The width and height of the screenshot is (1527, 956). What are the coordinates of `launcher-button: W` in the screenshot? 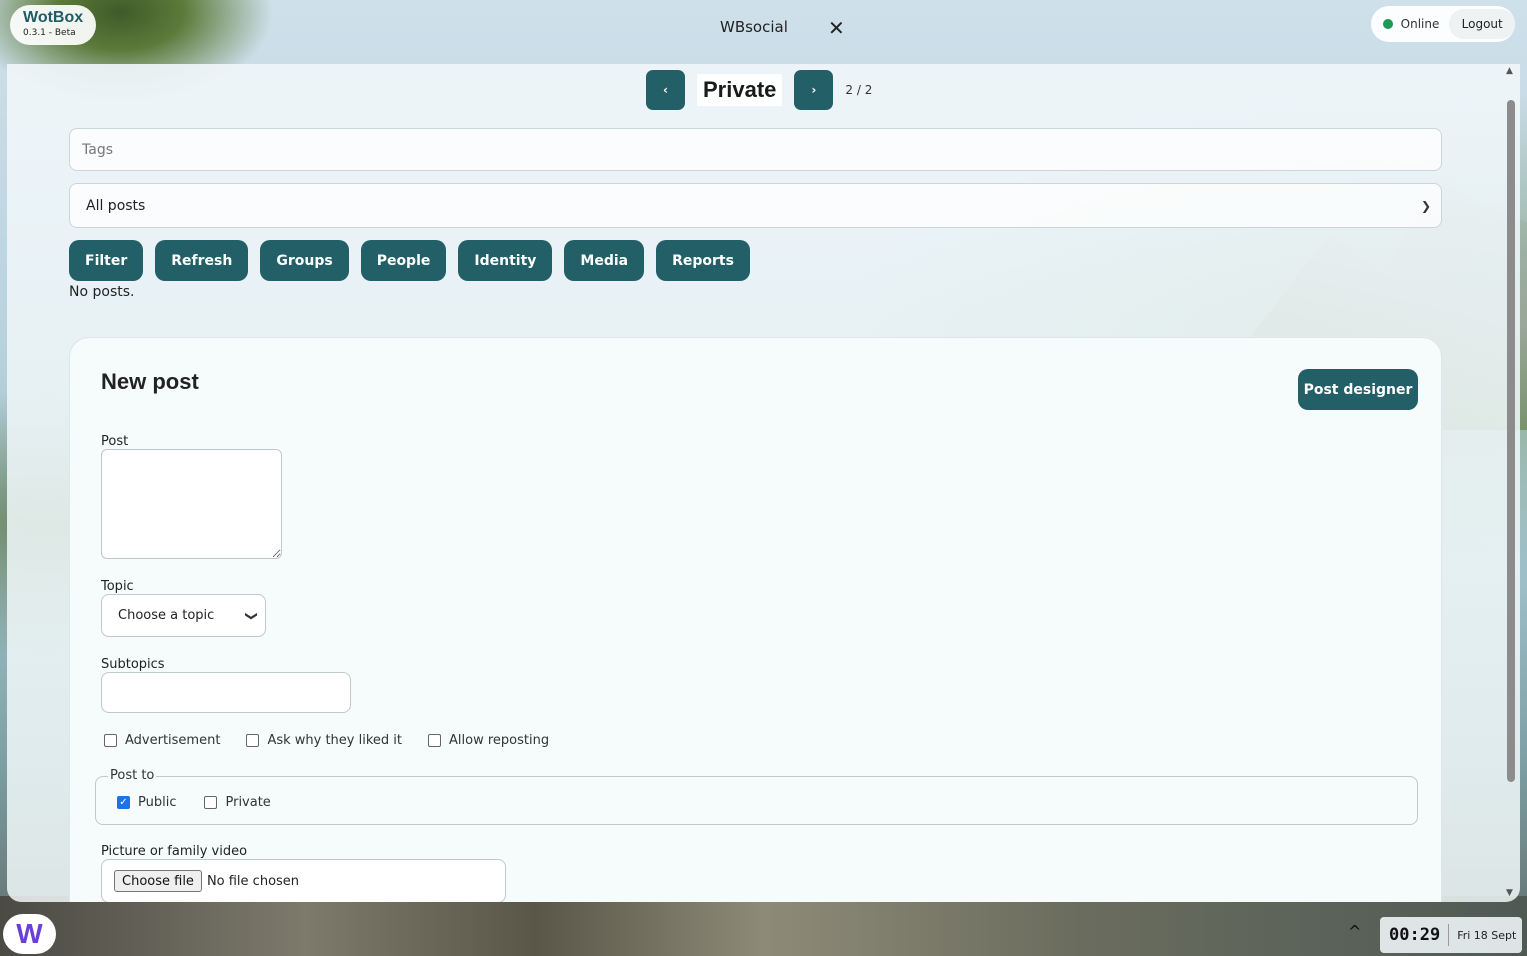 It's located at (29, 934).